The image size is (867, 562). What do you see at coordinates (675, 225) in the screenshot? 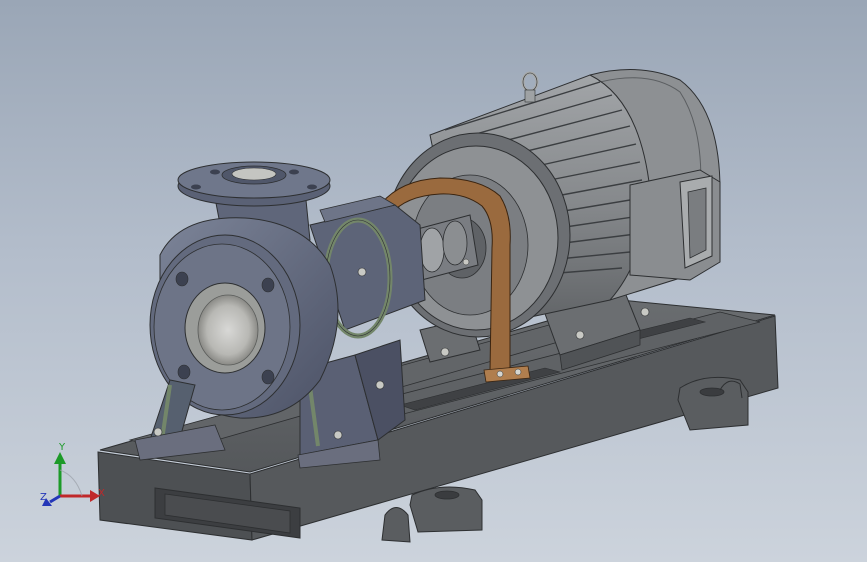
I see `terminal-box` at bounding box center [675, 225].